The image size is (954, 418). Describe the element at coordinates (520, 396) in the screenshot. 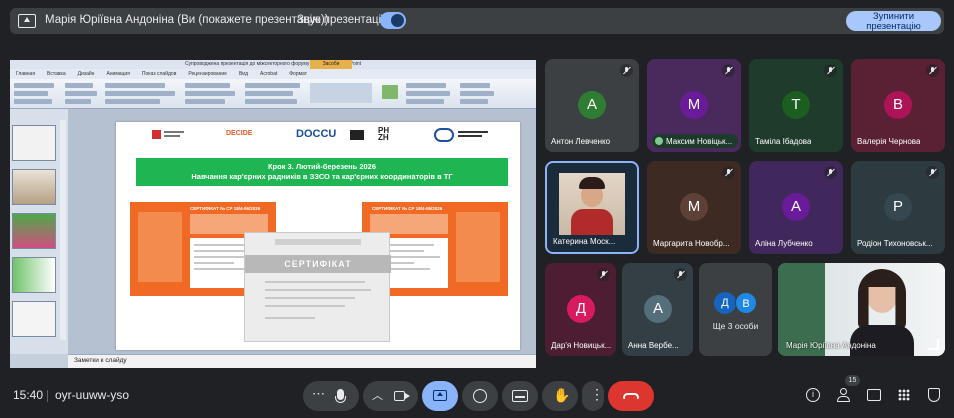

I see `captions-button` at that location.